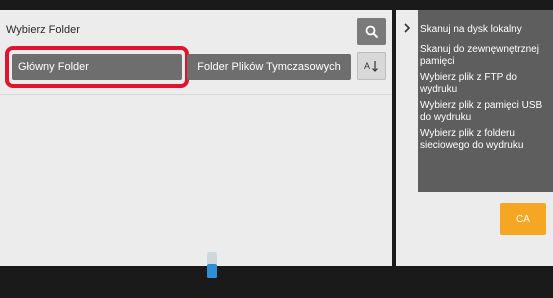  What do you see at coordinates (212, 265) in the screenshot?
I see `toner-icon` at bounding box center [212, 265].